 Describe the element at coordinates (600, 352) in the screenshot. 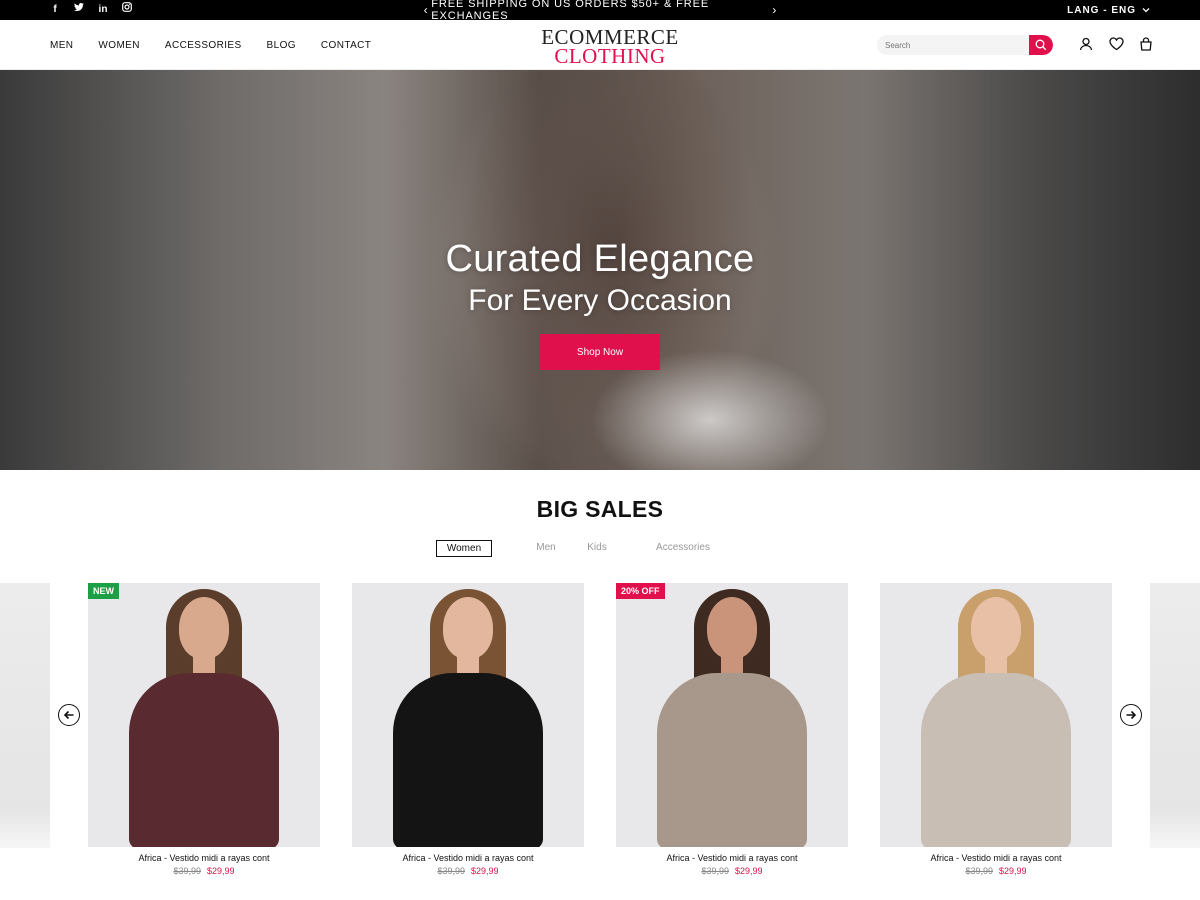

I see `shop-now-button: Shop Now` at that location.